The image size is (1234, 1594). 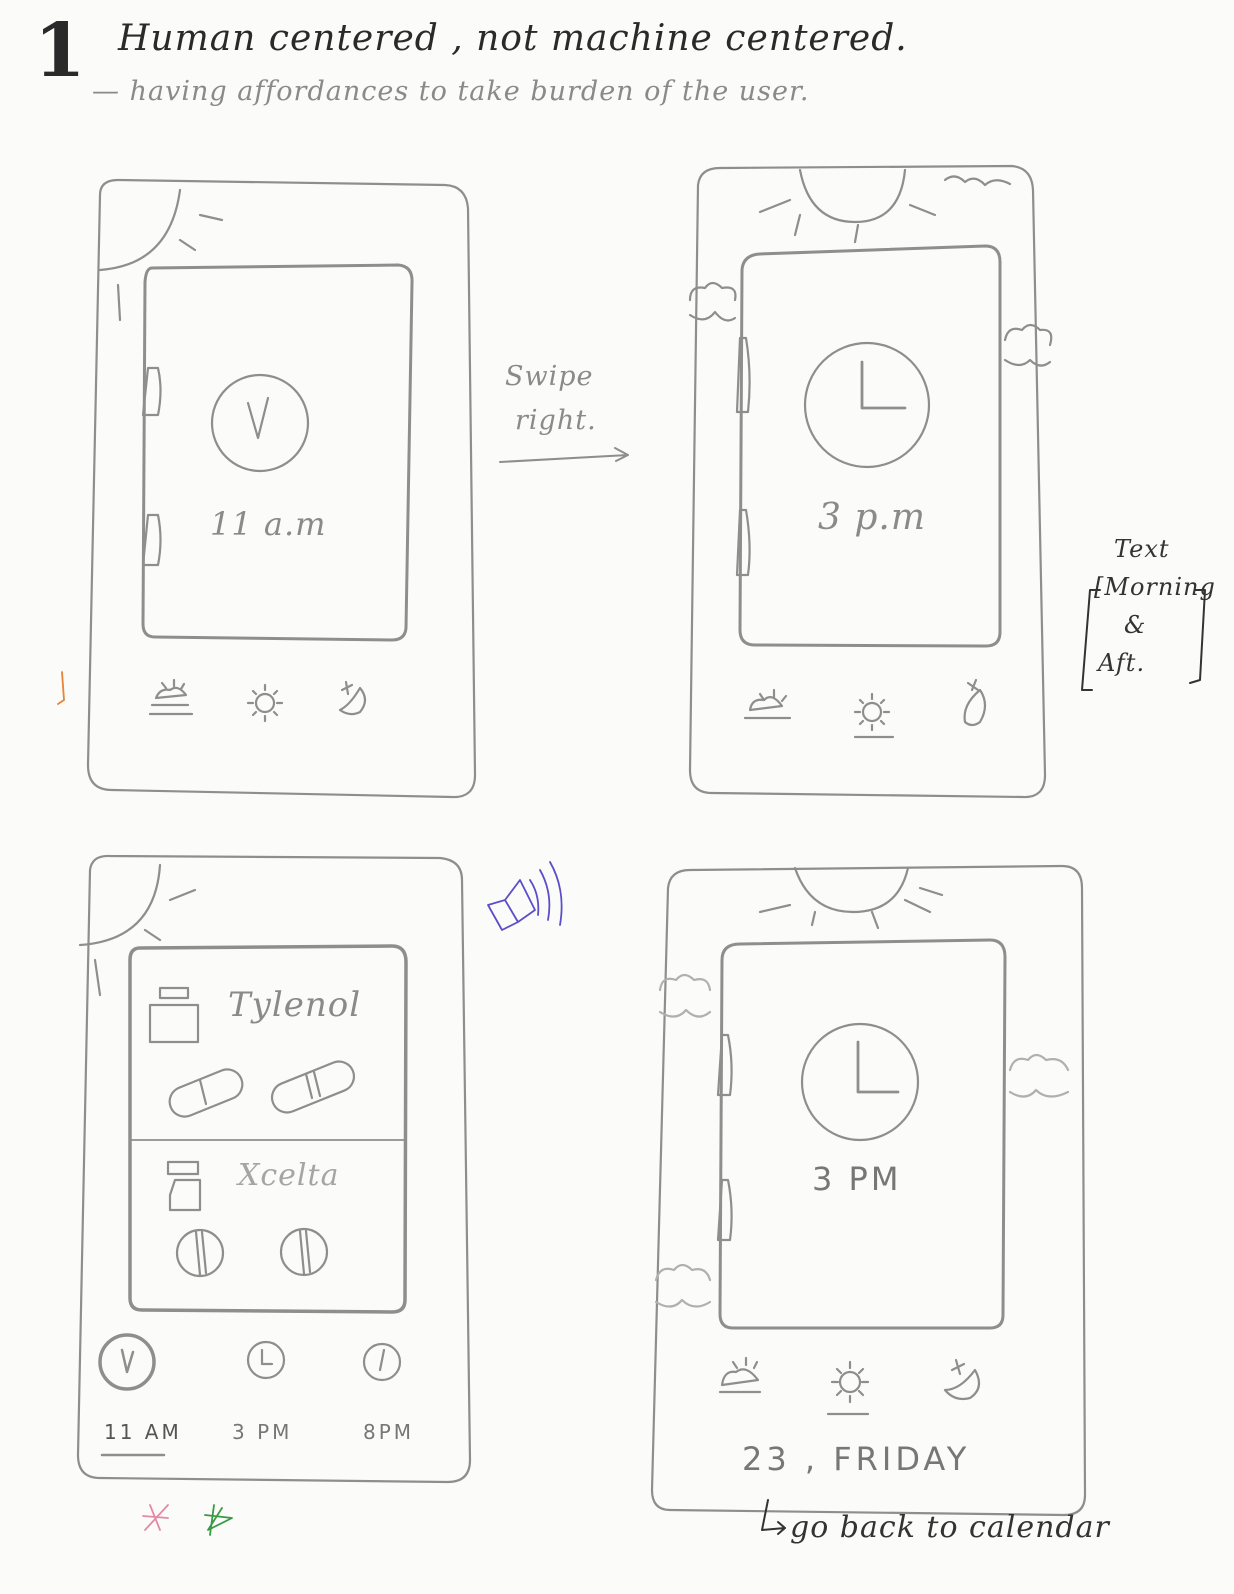 What do you see at coordinates (1135, 625) in the screenshot?
I see `side-note-line3: &` at bounding box center [1135, 625].